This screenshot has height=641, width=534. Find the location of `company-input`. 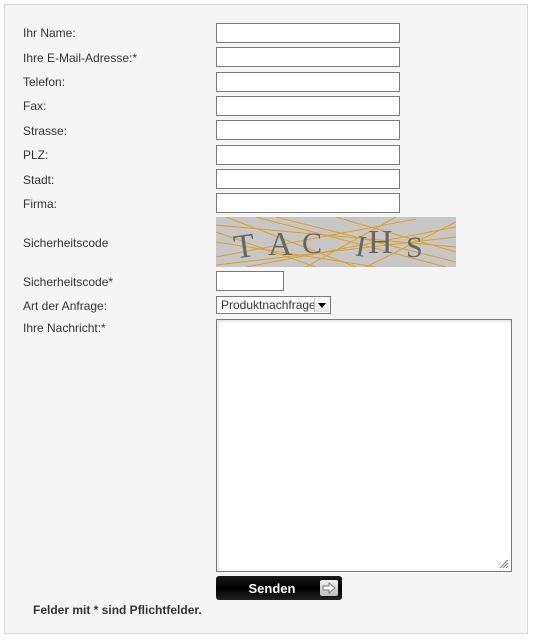

company-input is located at coordinates (308, 203).